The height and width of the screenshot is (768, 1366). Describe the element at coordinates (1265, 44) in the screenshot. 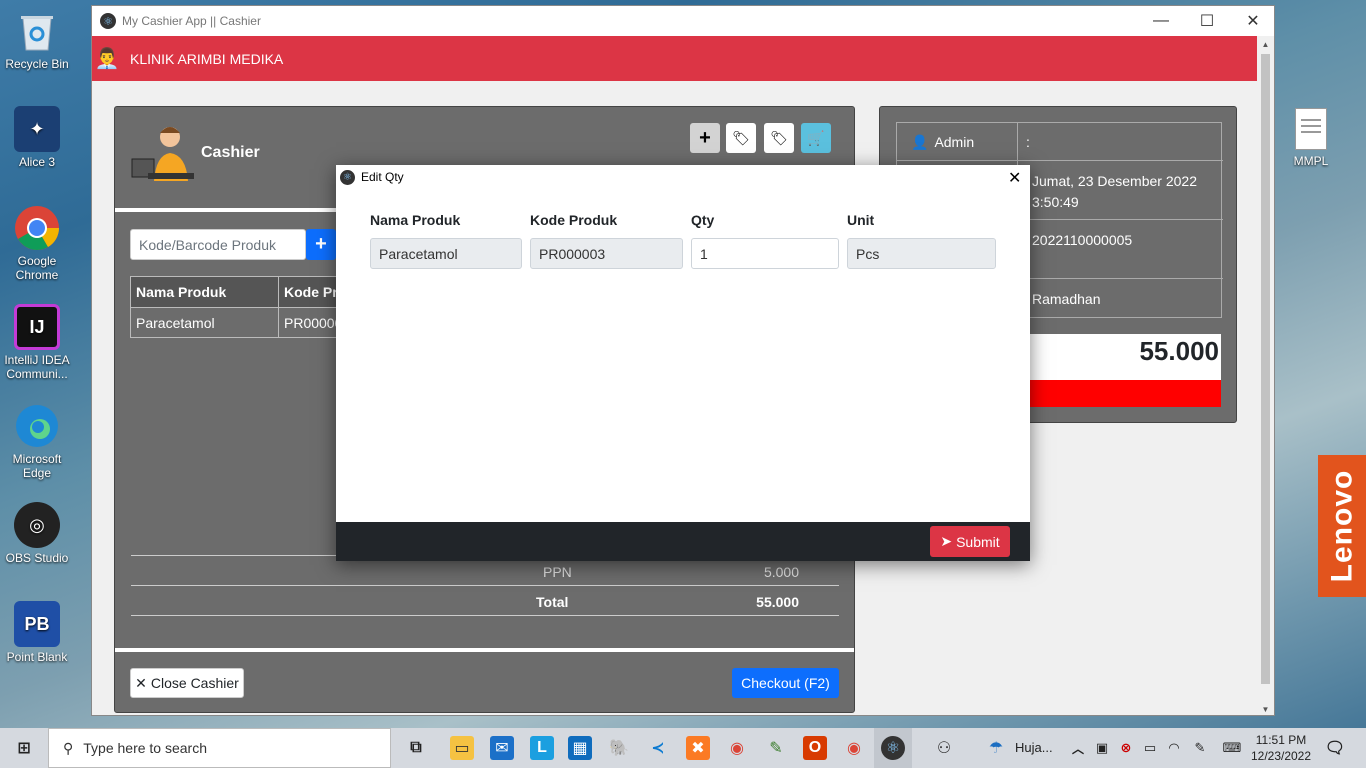

I see `scroll-up-icon: ▲` at that location.